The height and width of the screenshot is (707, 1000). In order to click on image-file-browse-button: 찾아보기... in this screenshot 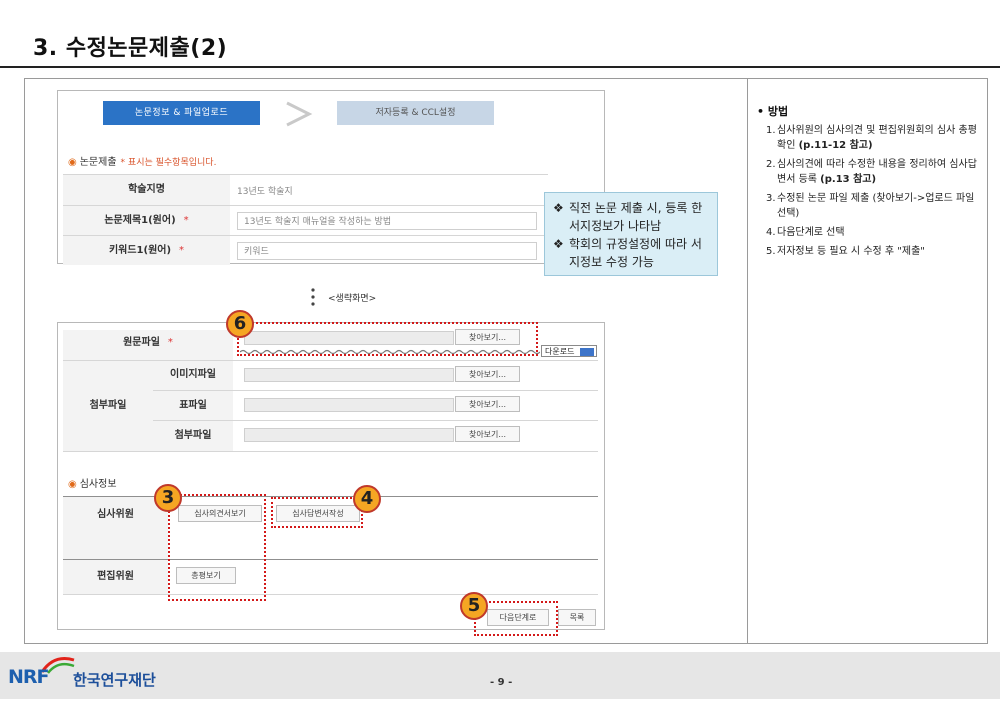, I will do `click(487, 374)`.